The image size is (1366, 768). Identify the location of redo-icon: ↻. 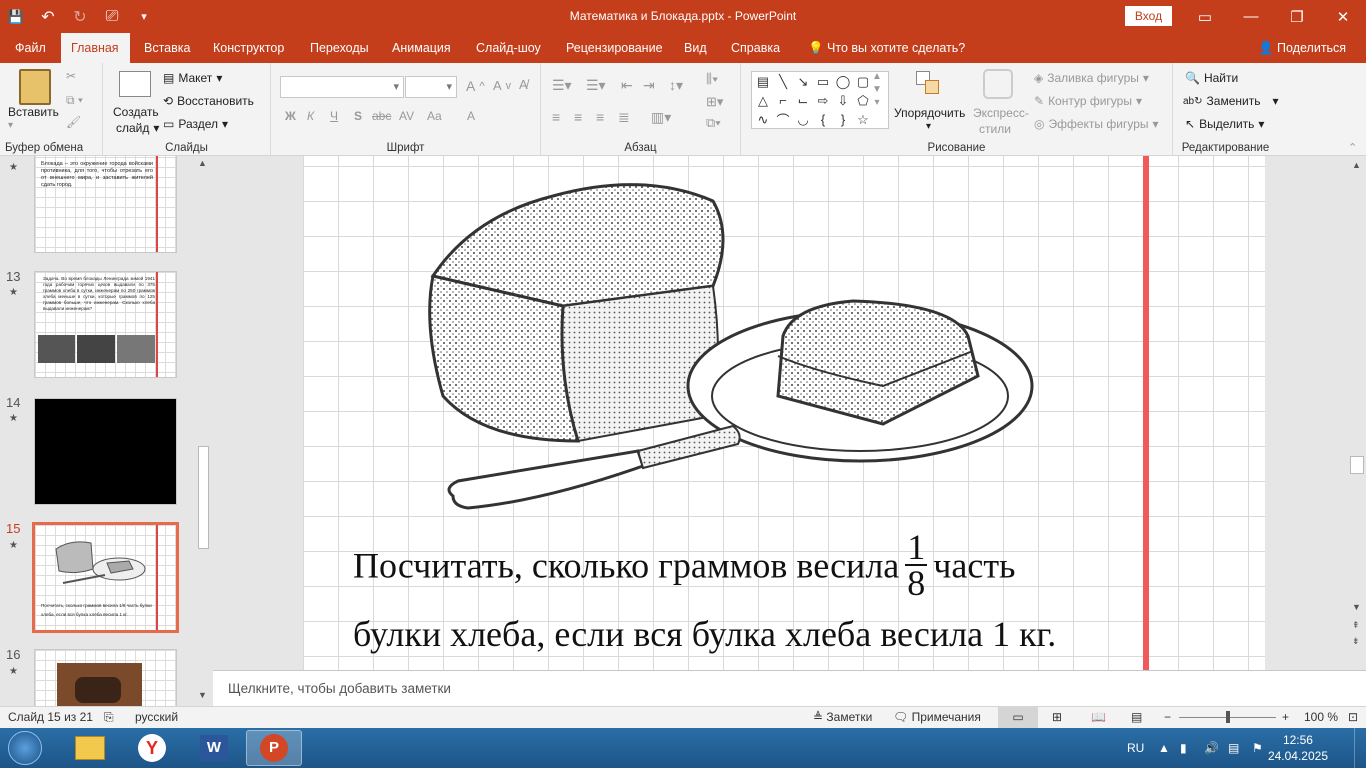
(80, 16).